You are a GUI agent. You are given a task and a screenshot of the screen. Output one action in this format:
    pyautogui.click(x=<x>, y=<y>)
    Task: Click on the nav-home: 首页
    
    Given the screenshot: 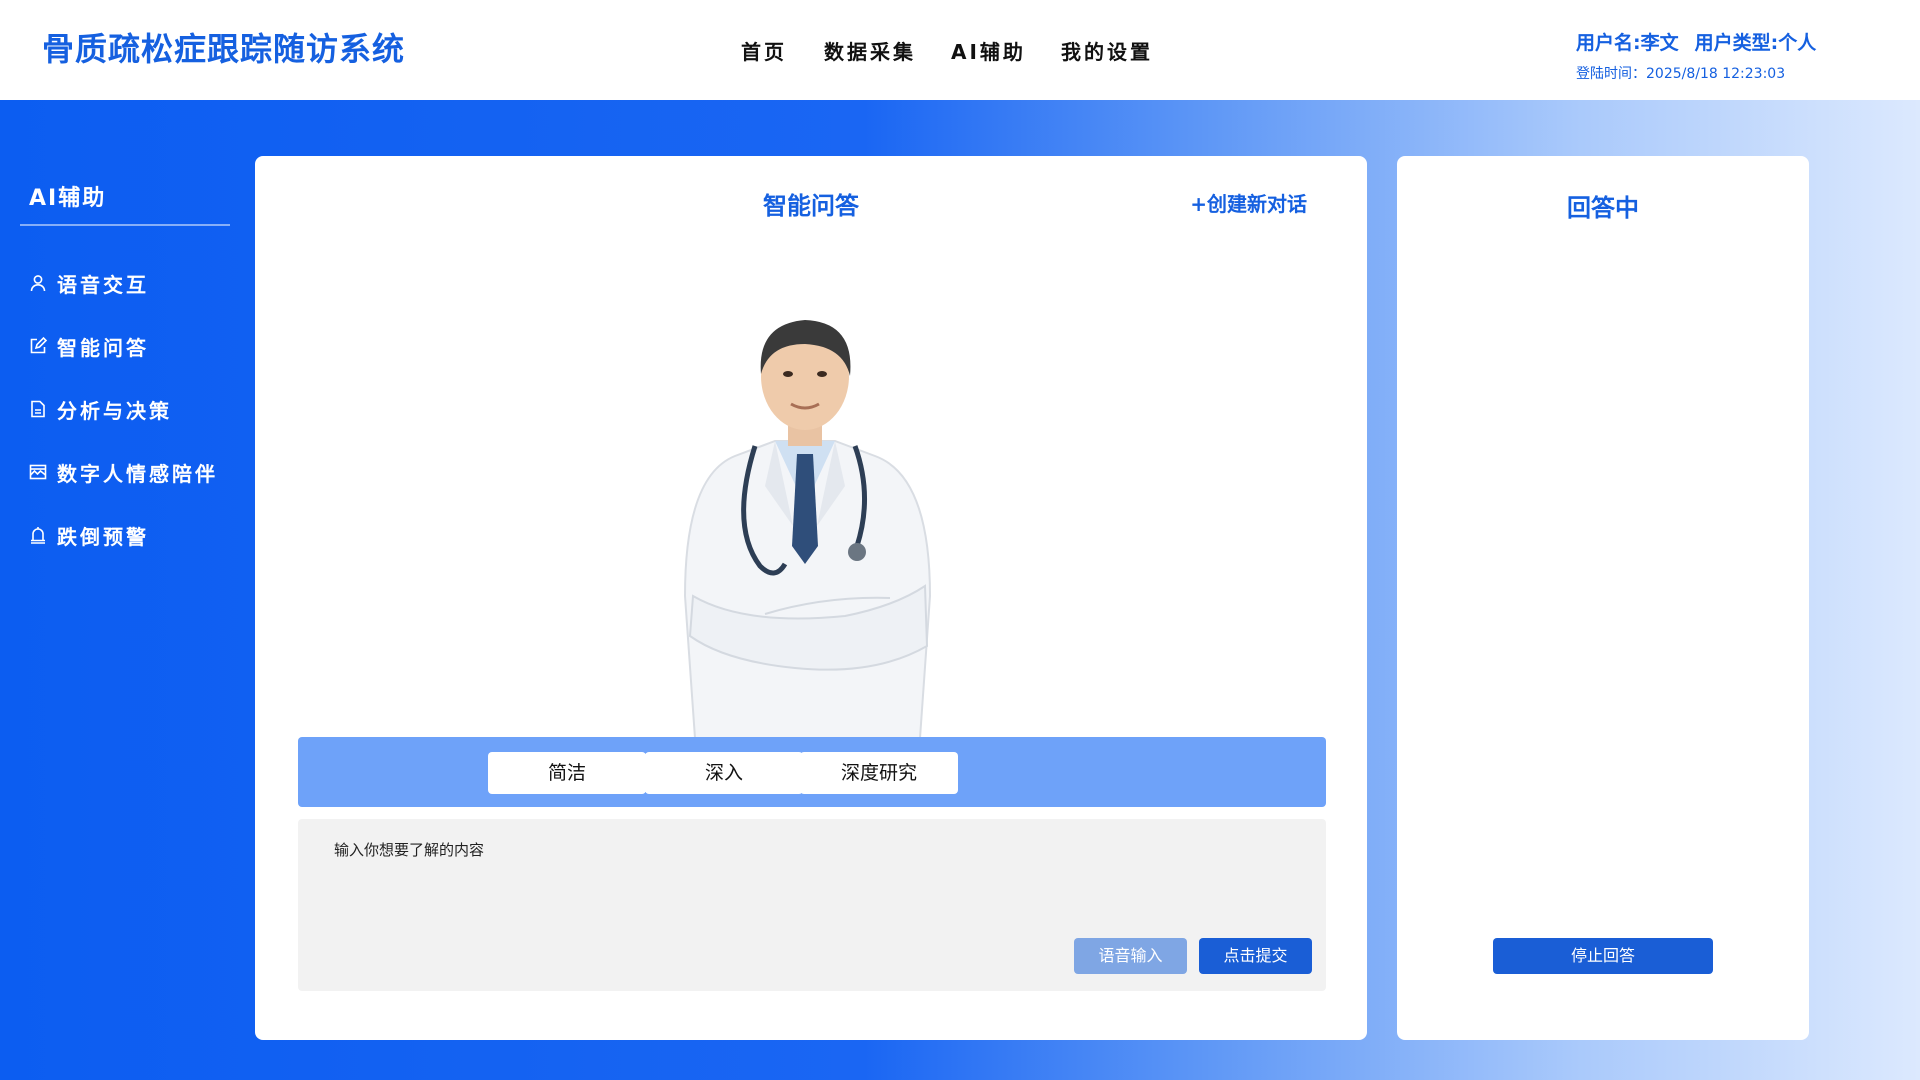 What is the action you would take?
    pyautogui.click(x=764, y=50)
    